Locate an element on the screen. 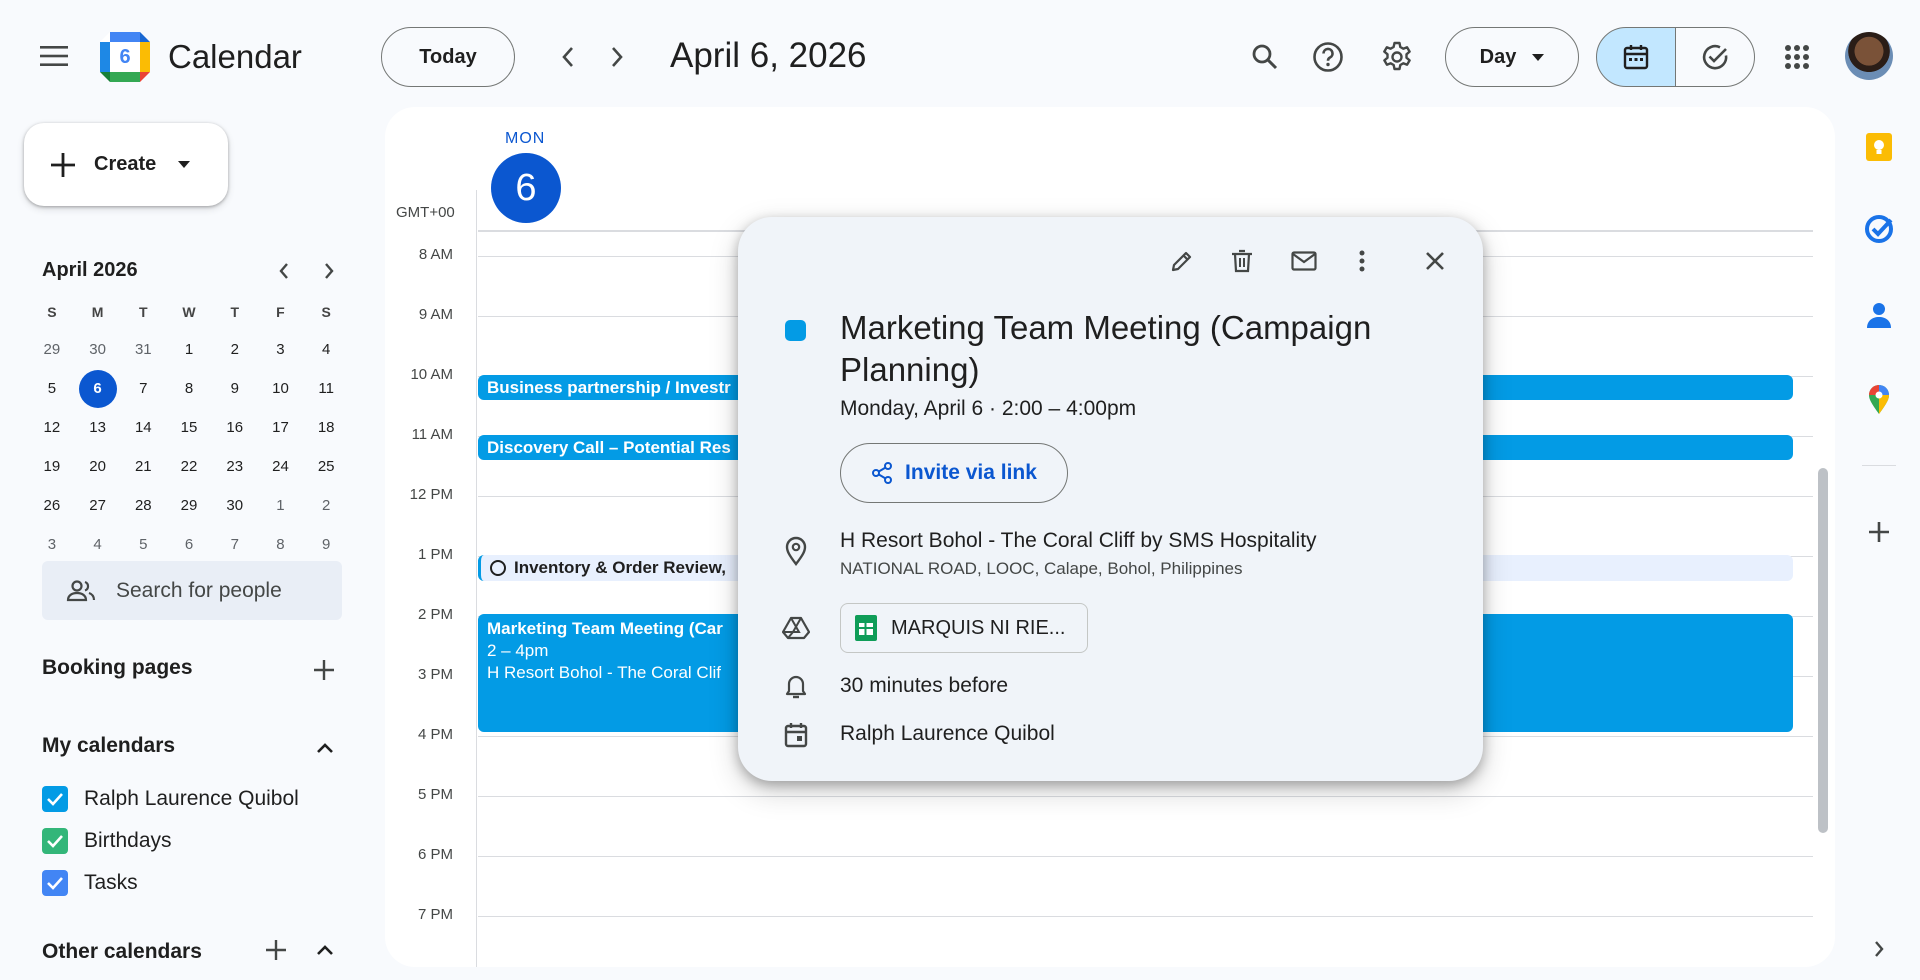  mini-calendar-day: 16 is located at coordinates (235, 427).